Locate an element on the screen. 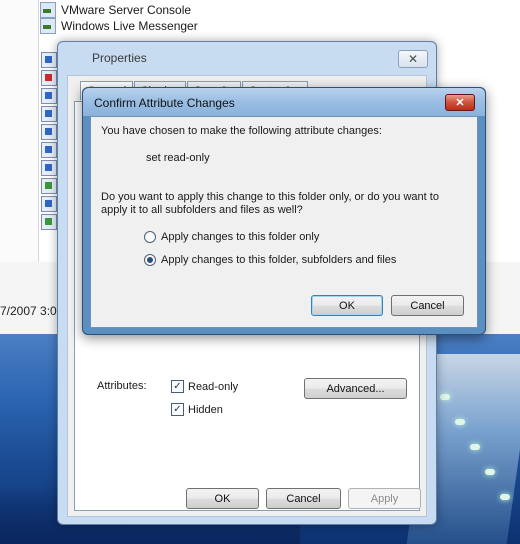 This screenshot has height=544, width=520. confirm-cancel-button: Cancel is located at coordinates (427, 305).